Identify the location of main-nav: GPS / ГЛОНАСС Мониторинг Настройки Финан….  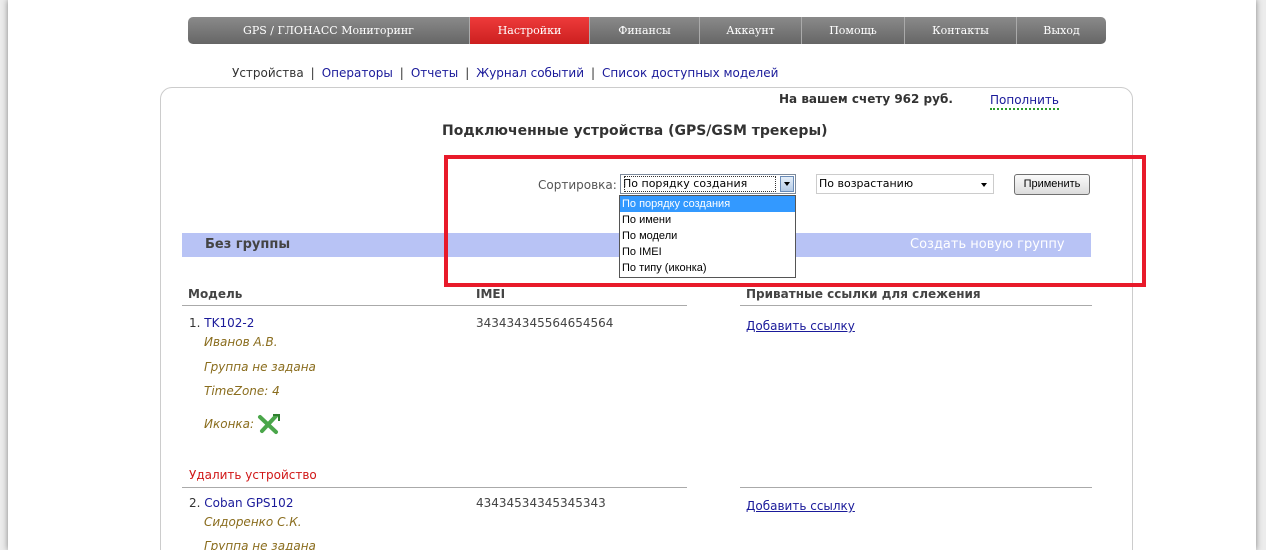
(647, 30).